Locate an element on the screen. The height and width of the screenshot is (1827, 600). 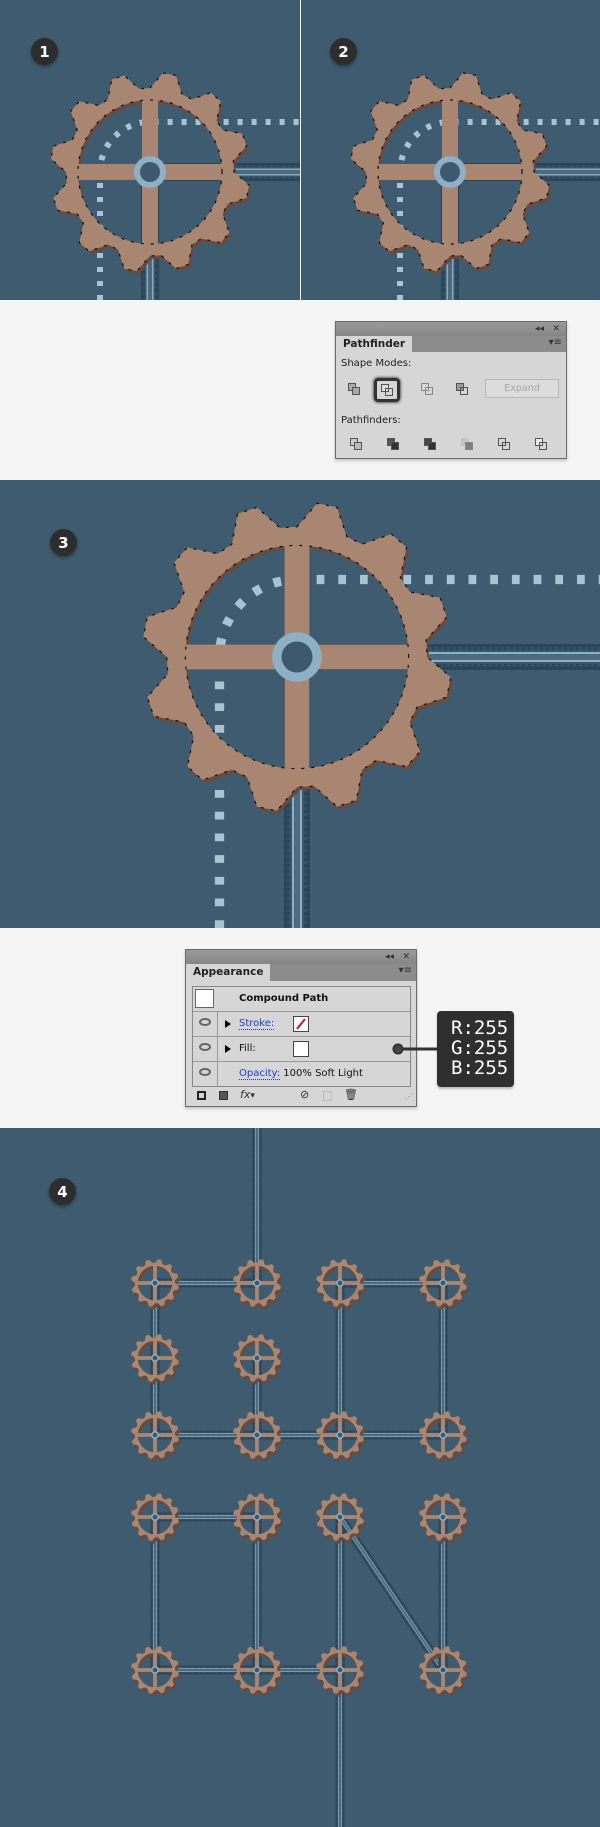
stroke-link: Stroke: is located at coordinates (257, 1024).